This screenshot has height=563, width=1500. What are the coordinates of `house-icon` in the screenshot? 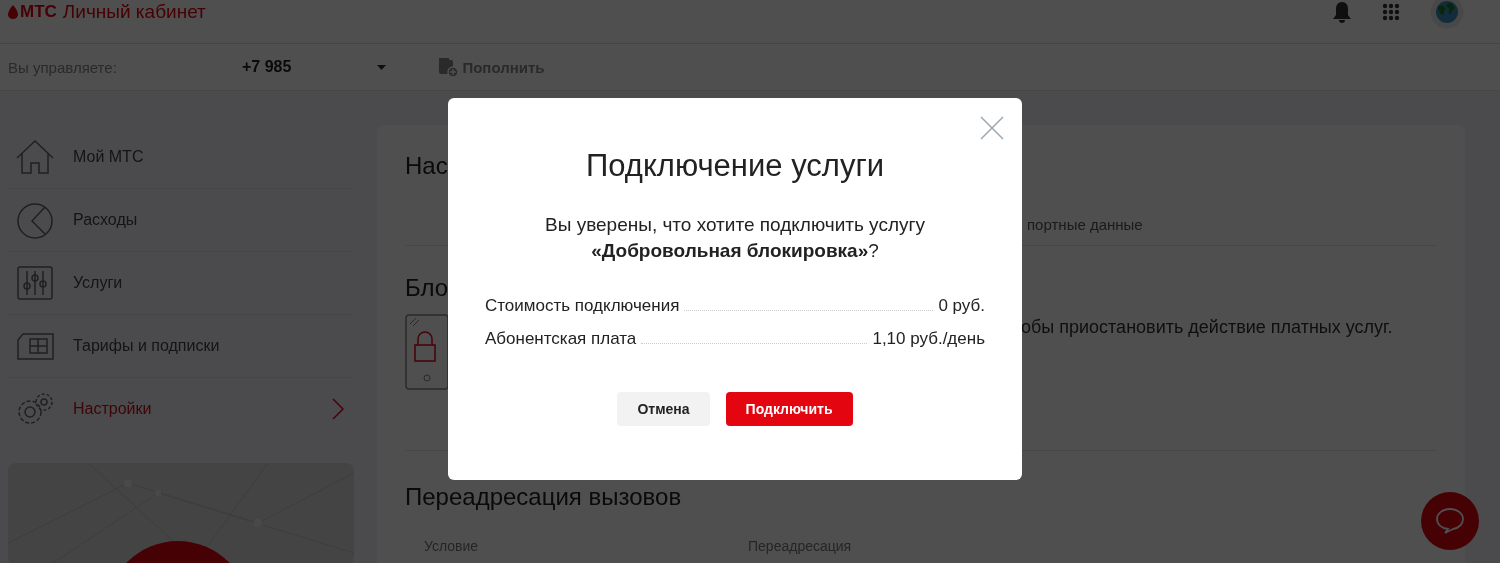 It's located at (35, 157).